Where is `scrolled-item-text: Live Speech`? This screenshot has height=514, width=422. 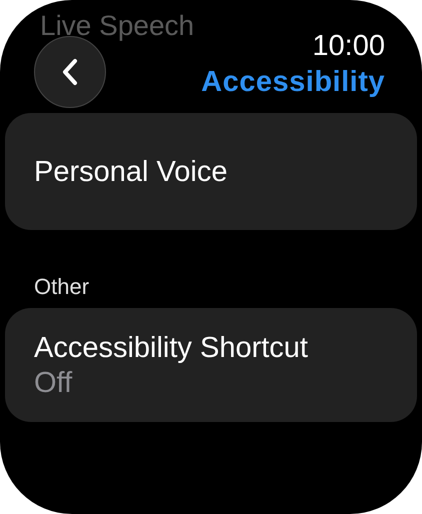 scrolled-item-text: Live Speech is located at coordinates (117, 26).